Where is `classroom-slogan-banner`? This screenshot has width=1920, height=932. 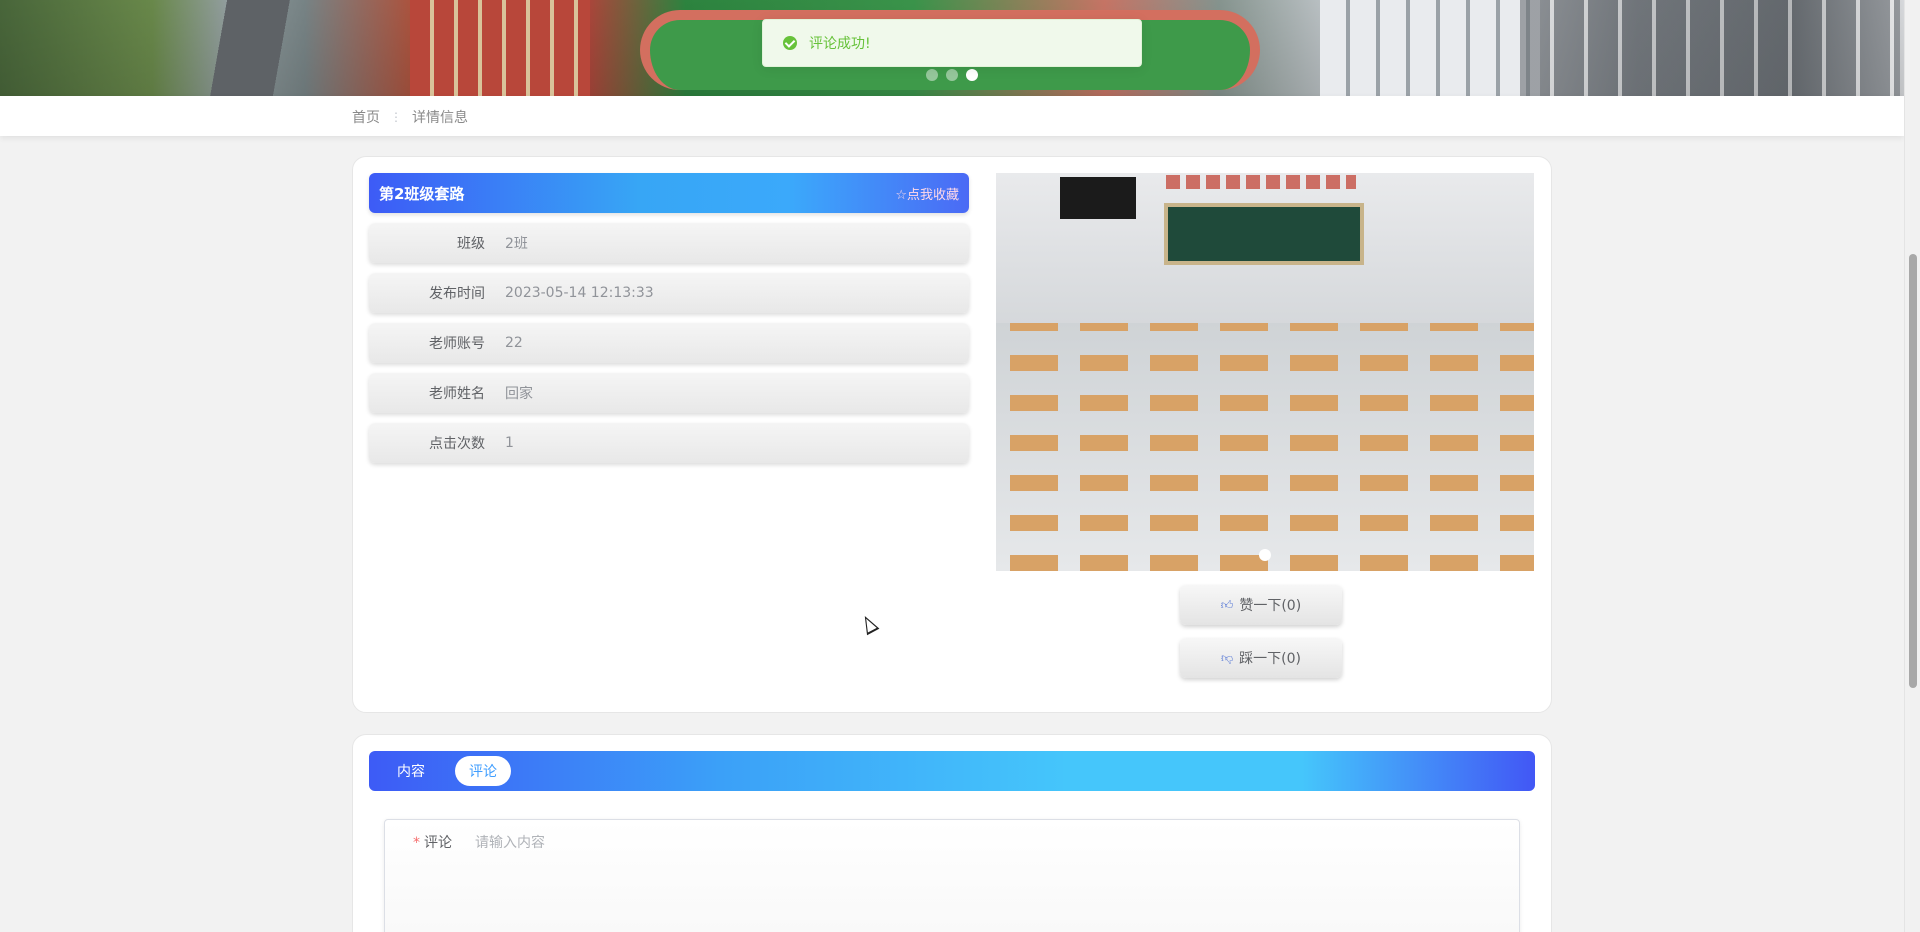
classroom-slogan-banner is located at coordinates (1261, 182).